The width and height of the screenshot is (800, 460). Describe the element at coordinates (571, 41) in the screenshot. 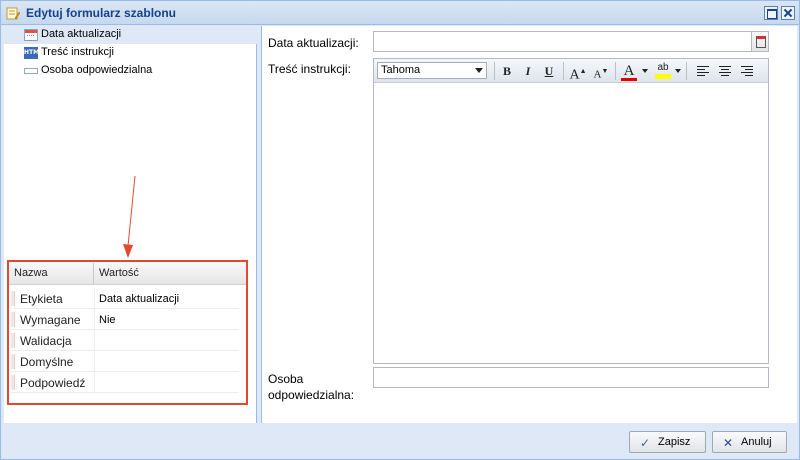

I see `date-field-input` at that location.